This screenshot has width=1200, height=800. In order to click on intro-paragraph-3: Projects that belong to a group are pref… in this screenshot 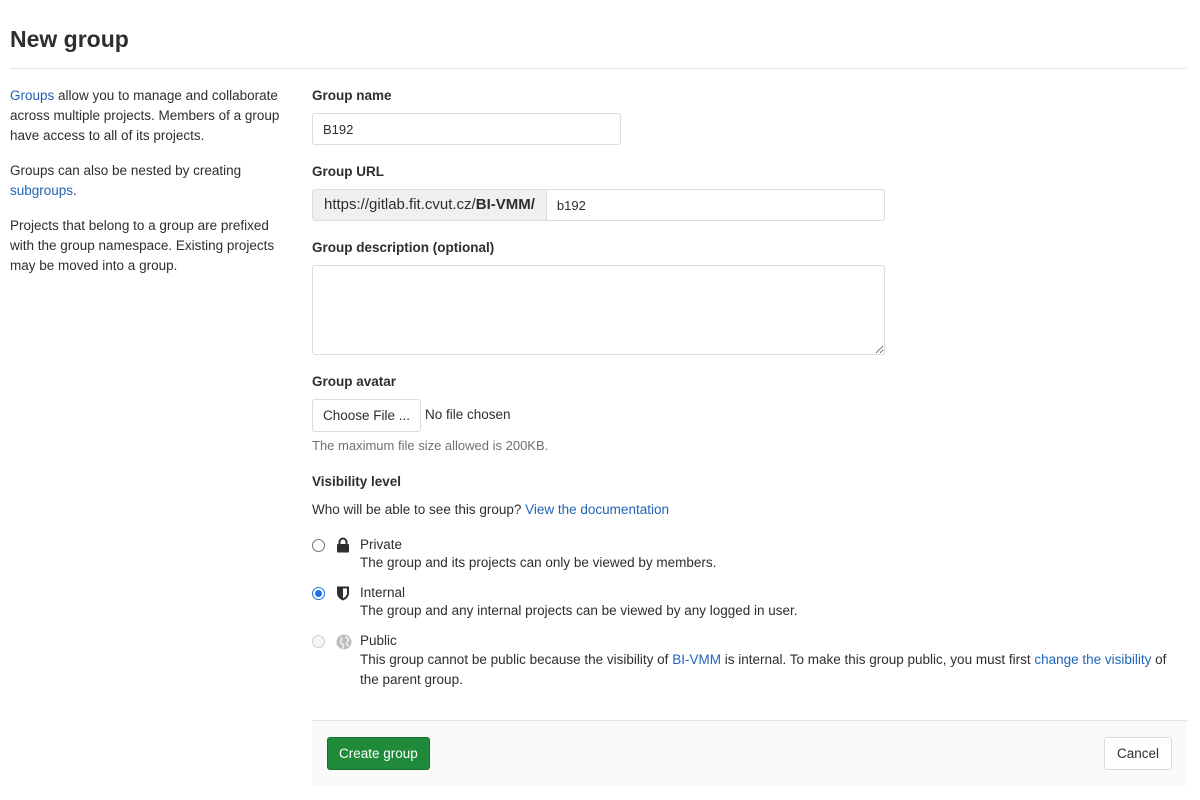, I will do `click(142, 245)`.